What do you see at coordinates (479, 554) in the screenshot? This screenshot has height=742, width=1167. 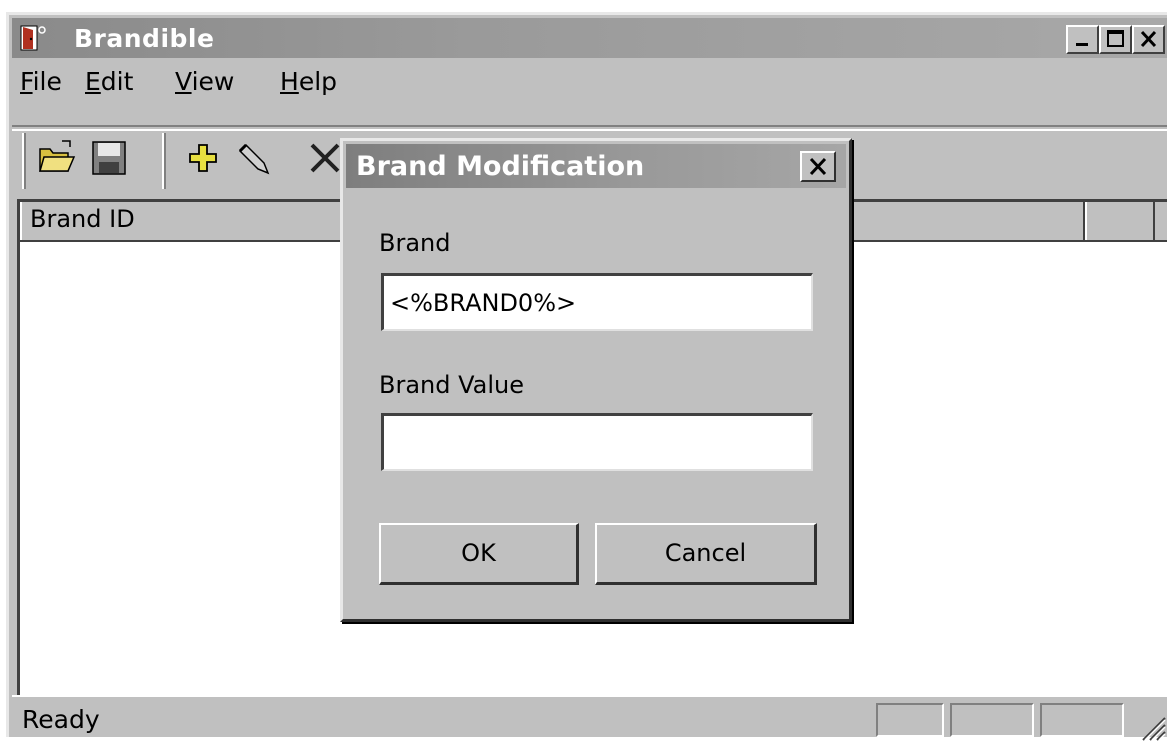 I see `ok-button: OK` at bounding box center [479, 554].